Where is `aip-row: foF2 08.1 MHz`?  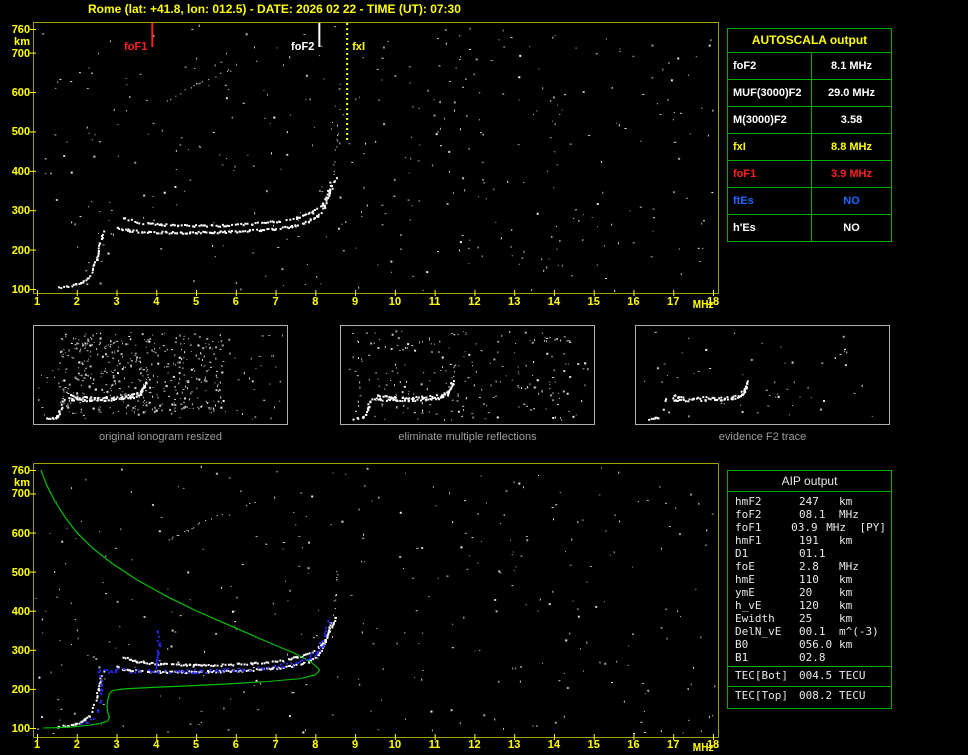
aip-row: foF2 08.1 MHz is located at coordinates (809, 514).